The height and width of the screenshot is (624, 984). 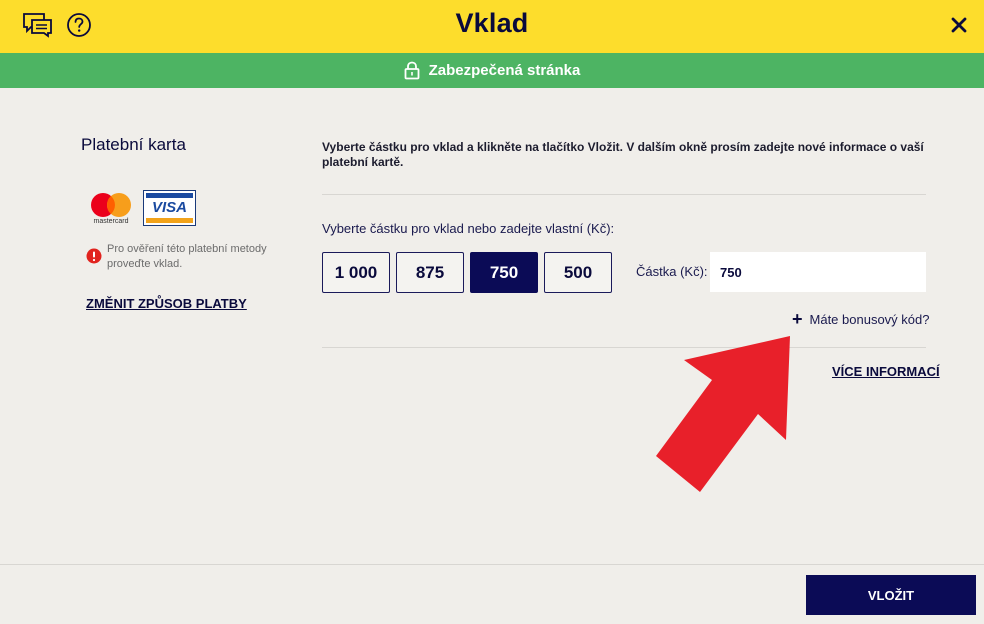 What do you see at coordinates (492, 23) in the screenshot?
I see `page-title: Vklad` at bounding box center [492, 23].